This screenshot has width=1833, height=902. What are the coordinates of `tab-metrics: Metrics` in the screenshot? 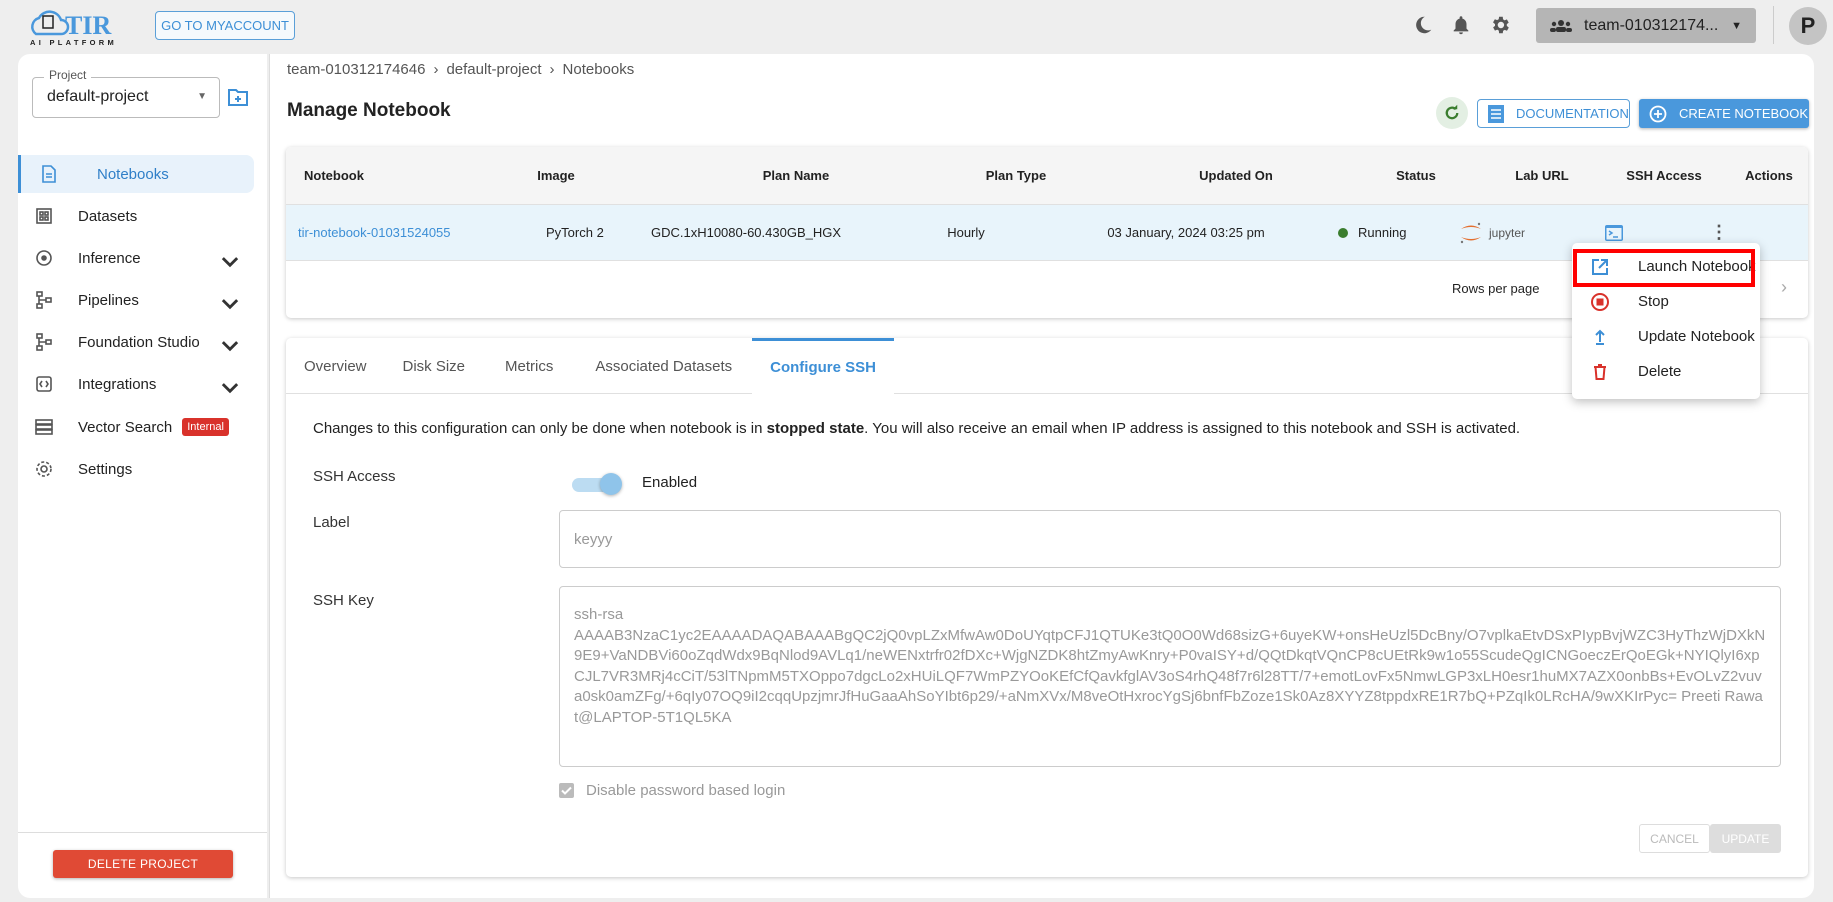 It's located at (529, 366).